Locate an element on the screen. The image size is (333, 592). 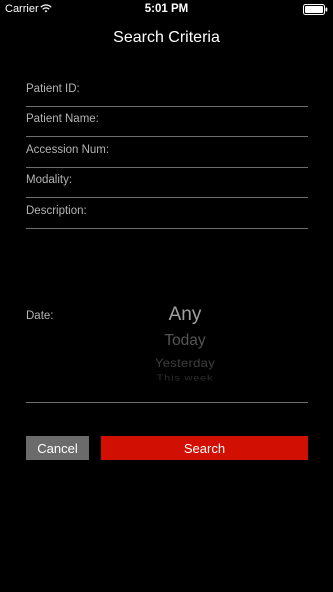
date-option-selected: Any is located at coordinates (185, 315).